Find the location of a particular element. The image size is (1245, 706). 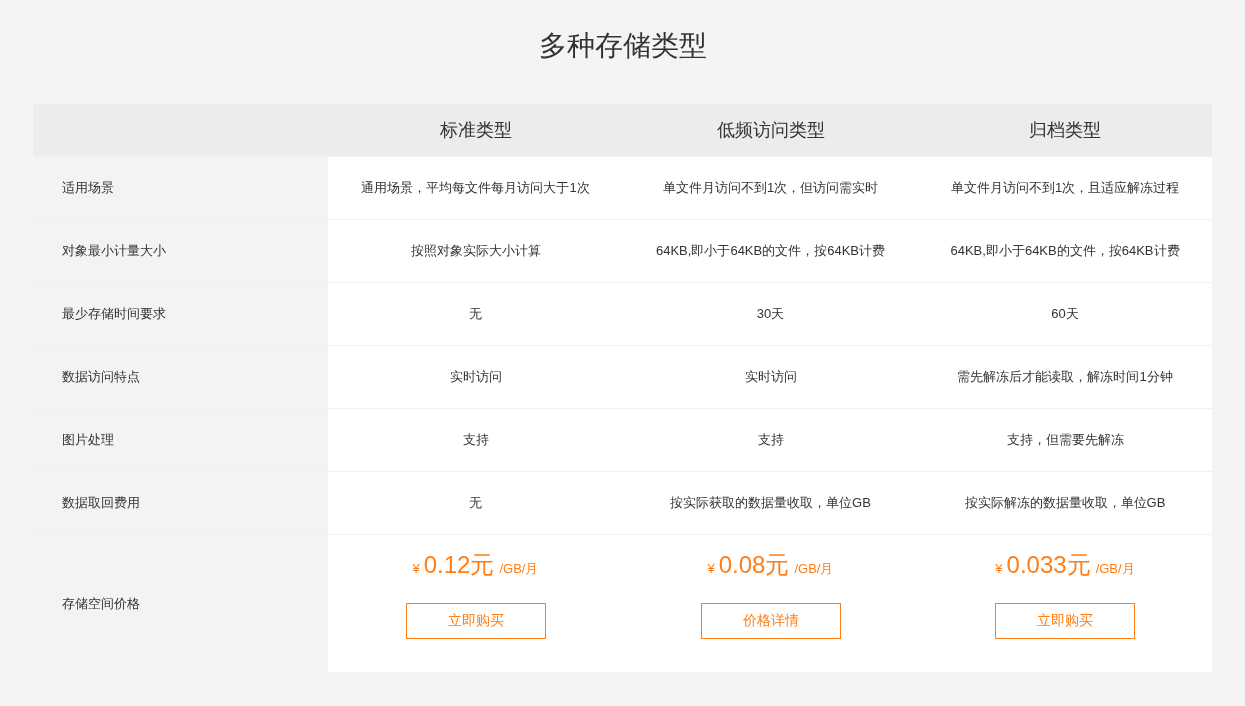

row-label: 数据访问特点 is located at coordinates (101, 377).